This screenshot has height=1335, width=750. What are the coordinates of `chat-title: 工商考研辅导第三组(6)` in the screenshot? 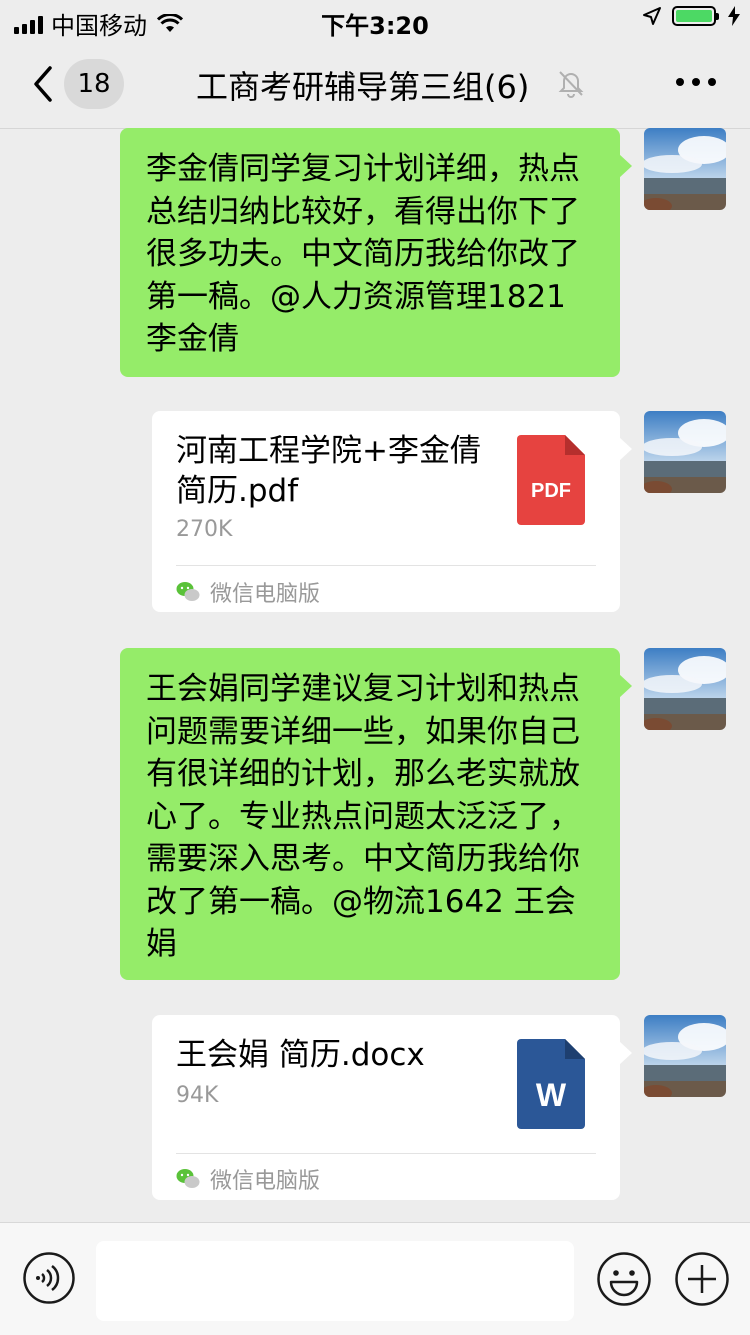 It's located at (363, 87).